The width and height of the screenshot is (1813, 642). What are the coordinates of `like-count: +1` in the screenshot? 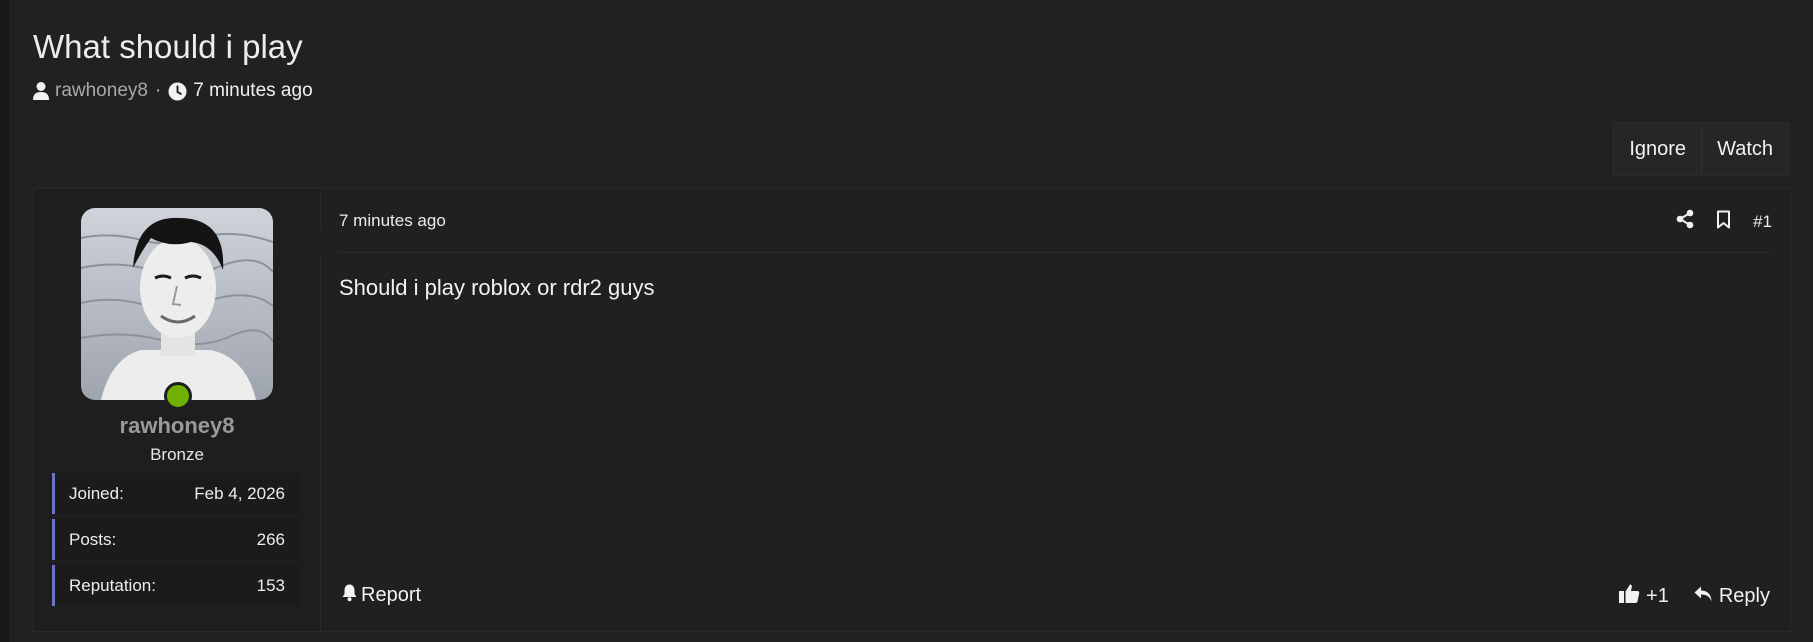 It's located at (1657, 596).